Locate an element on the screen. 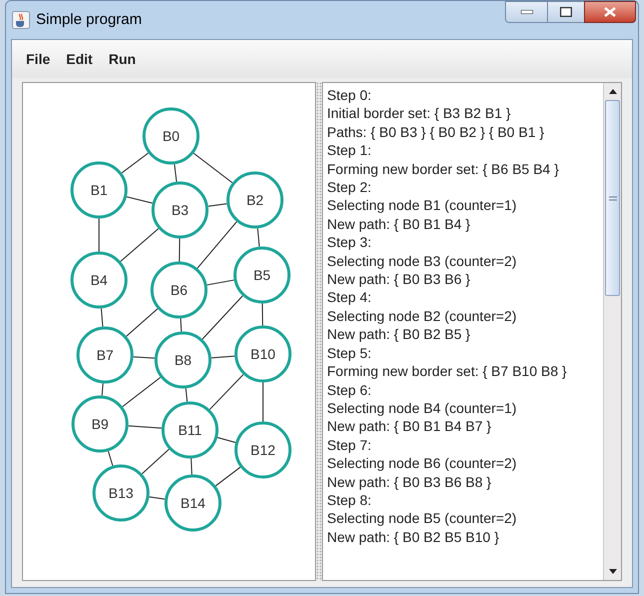 Image resolution: width=644 pixels, height=596 pixels. minimize-button is located at coordinates (526, 12).